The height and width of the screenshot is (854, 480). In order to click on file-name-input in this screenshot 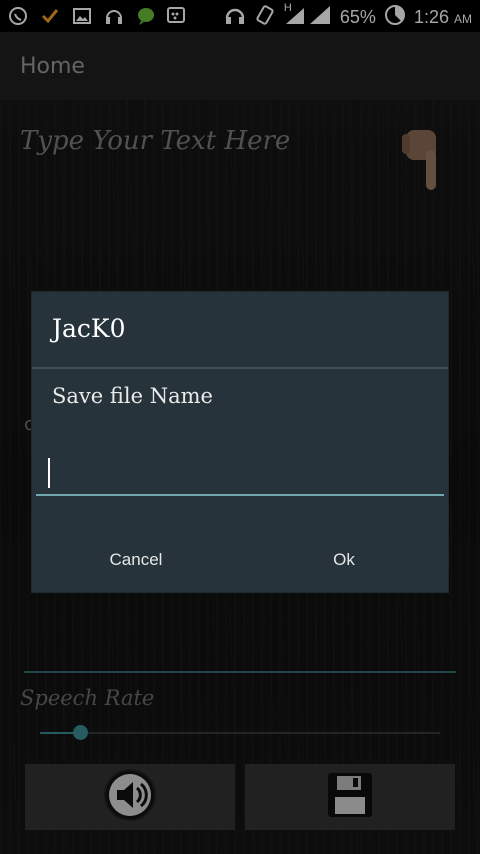, I will do `click(240, 473)`.